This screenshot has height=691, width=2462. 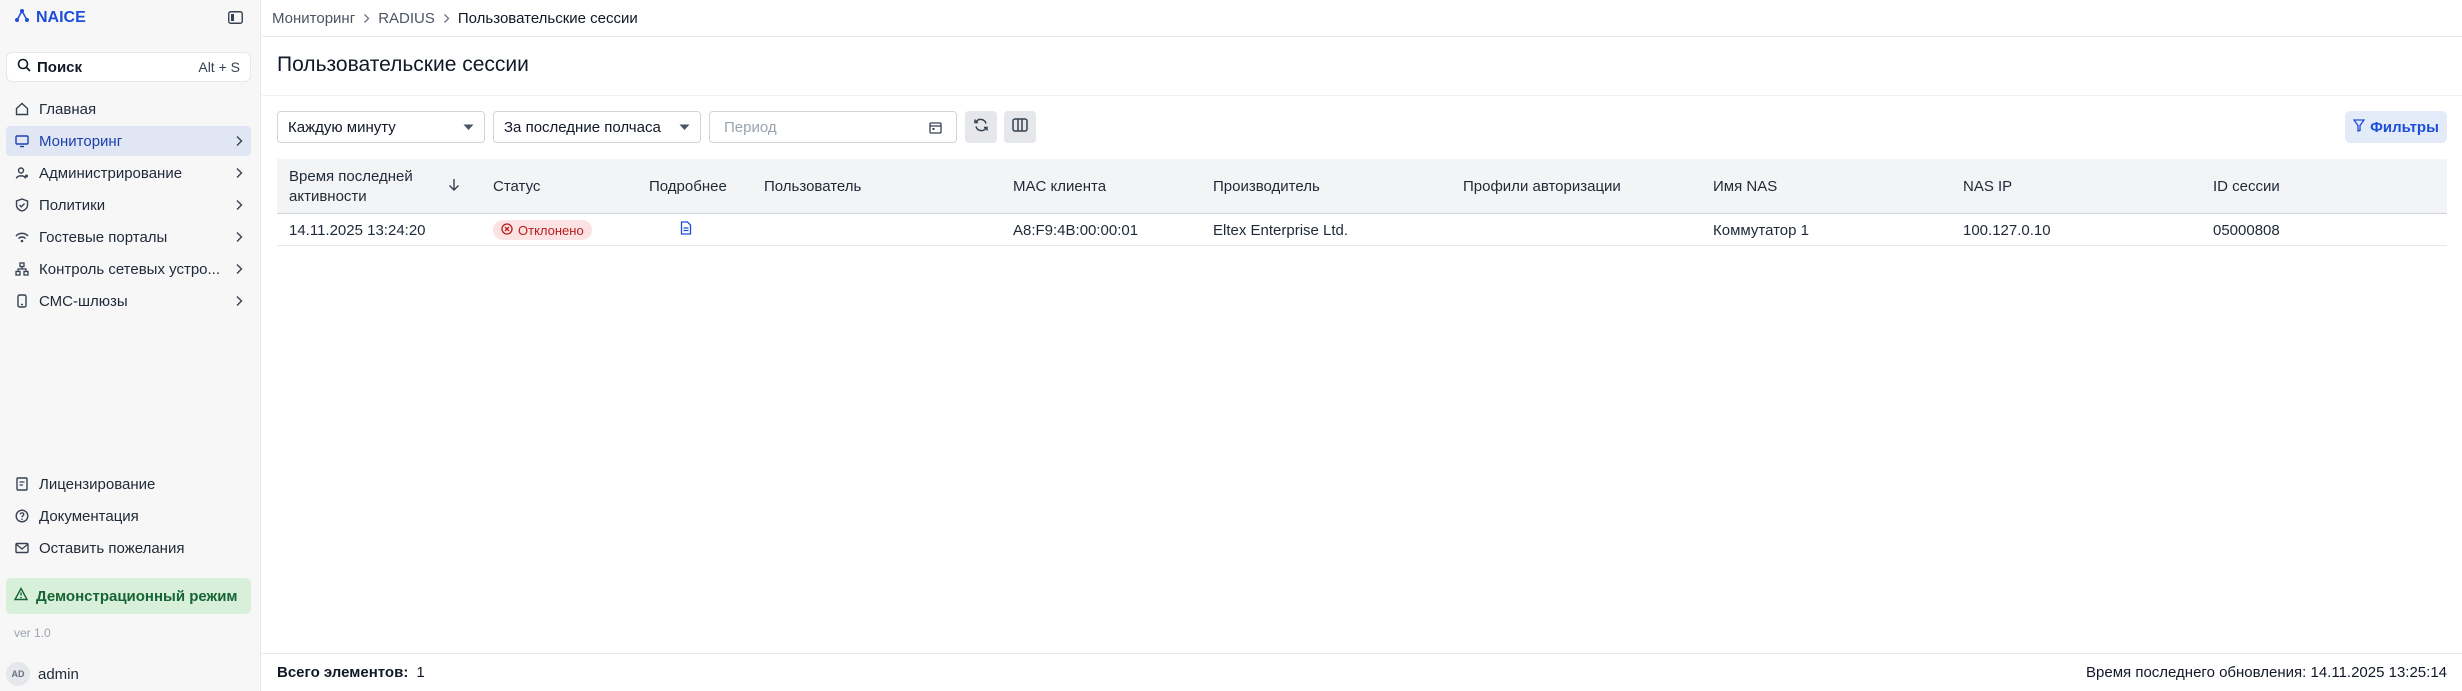 What do you see at coordinates (18, 674) in the screenshot?
I see `avatar: AD` at bounding box center [18, 674].